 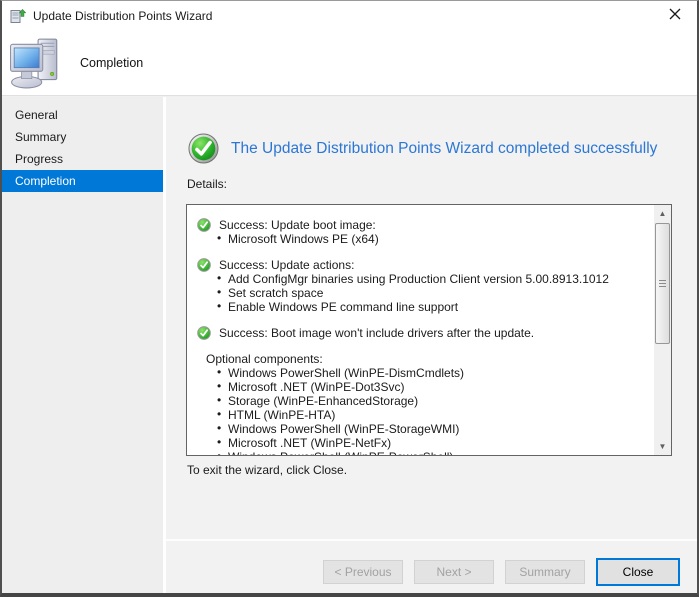 I want to click on scrollbar-vertical: ▲ ▼, so click(x=662, y=330).